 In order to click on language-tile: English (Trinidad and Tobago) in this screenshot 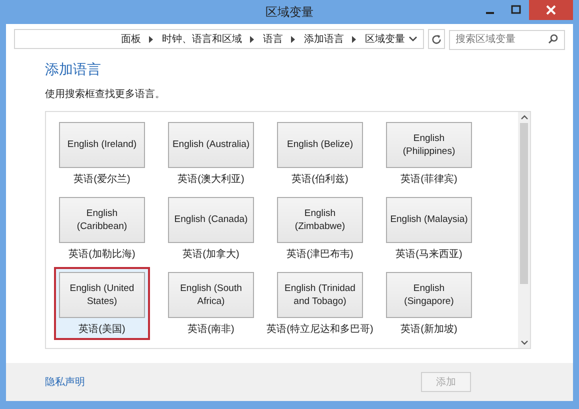, I will do `click(320, 295)`.